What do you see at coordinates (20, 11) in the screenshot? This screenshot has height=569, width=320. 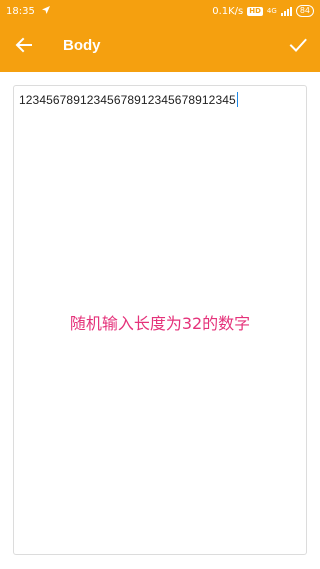 I see `status-time: 18:35` at bounding box center [20, 11].